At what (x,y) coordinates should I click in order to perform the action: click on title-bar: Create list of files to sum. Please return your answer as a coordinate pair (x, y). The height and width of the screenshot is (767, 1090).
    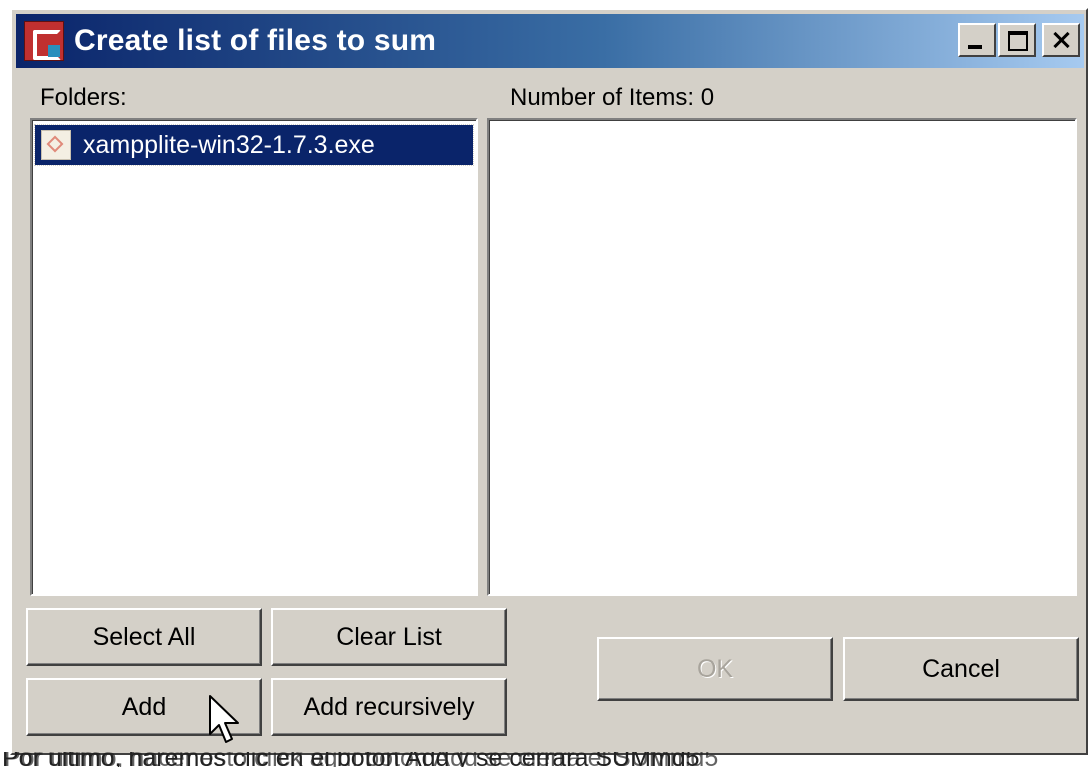
    Looking at the image, I should click on (550, 41).